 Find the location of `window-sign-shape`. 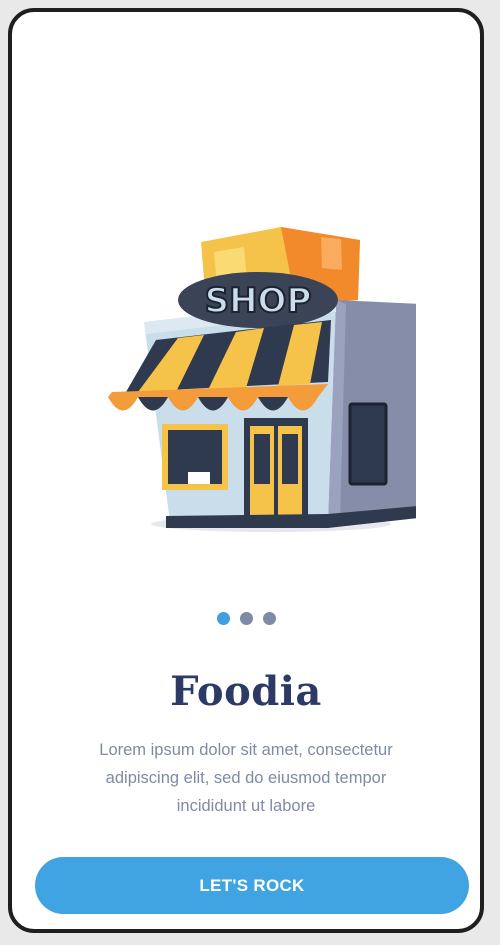

window-sign-shape is located at coordinates (199, 478).